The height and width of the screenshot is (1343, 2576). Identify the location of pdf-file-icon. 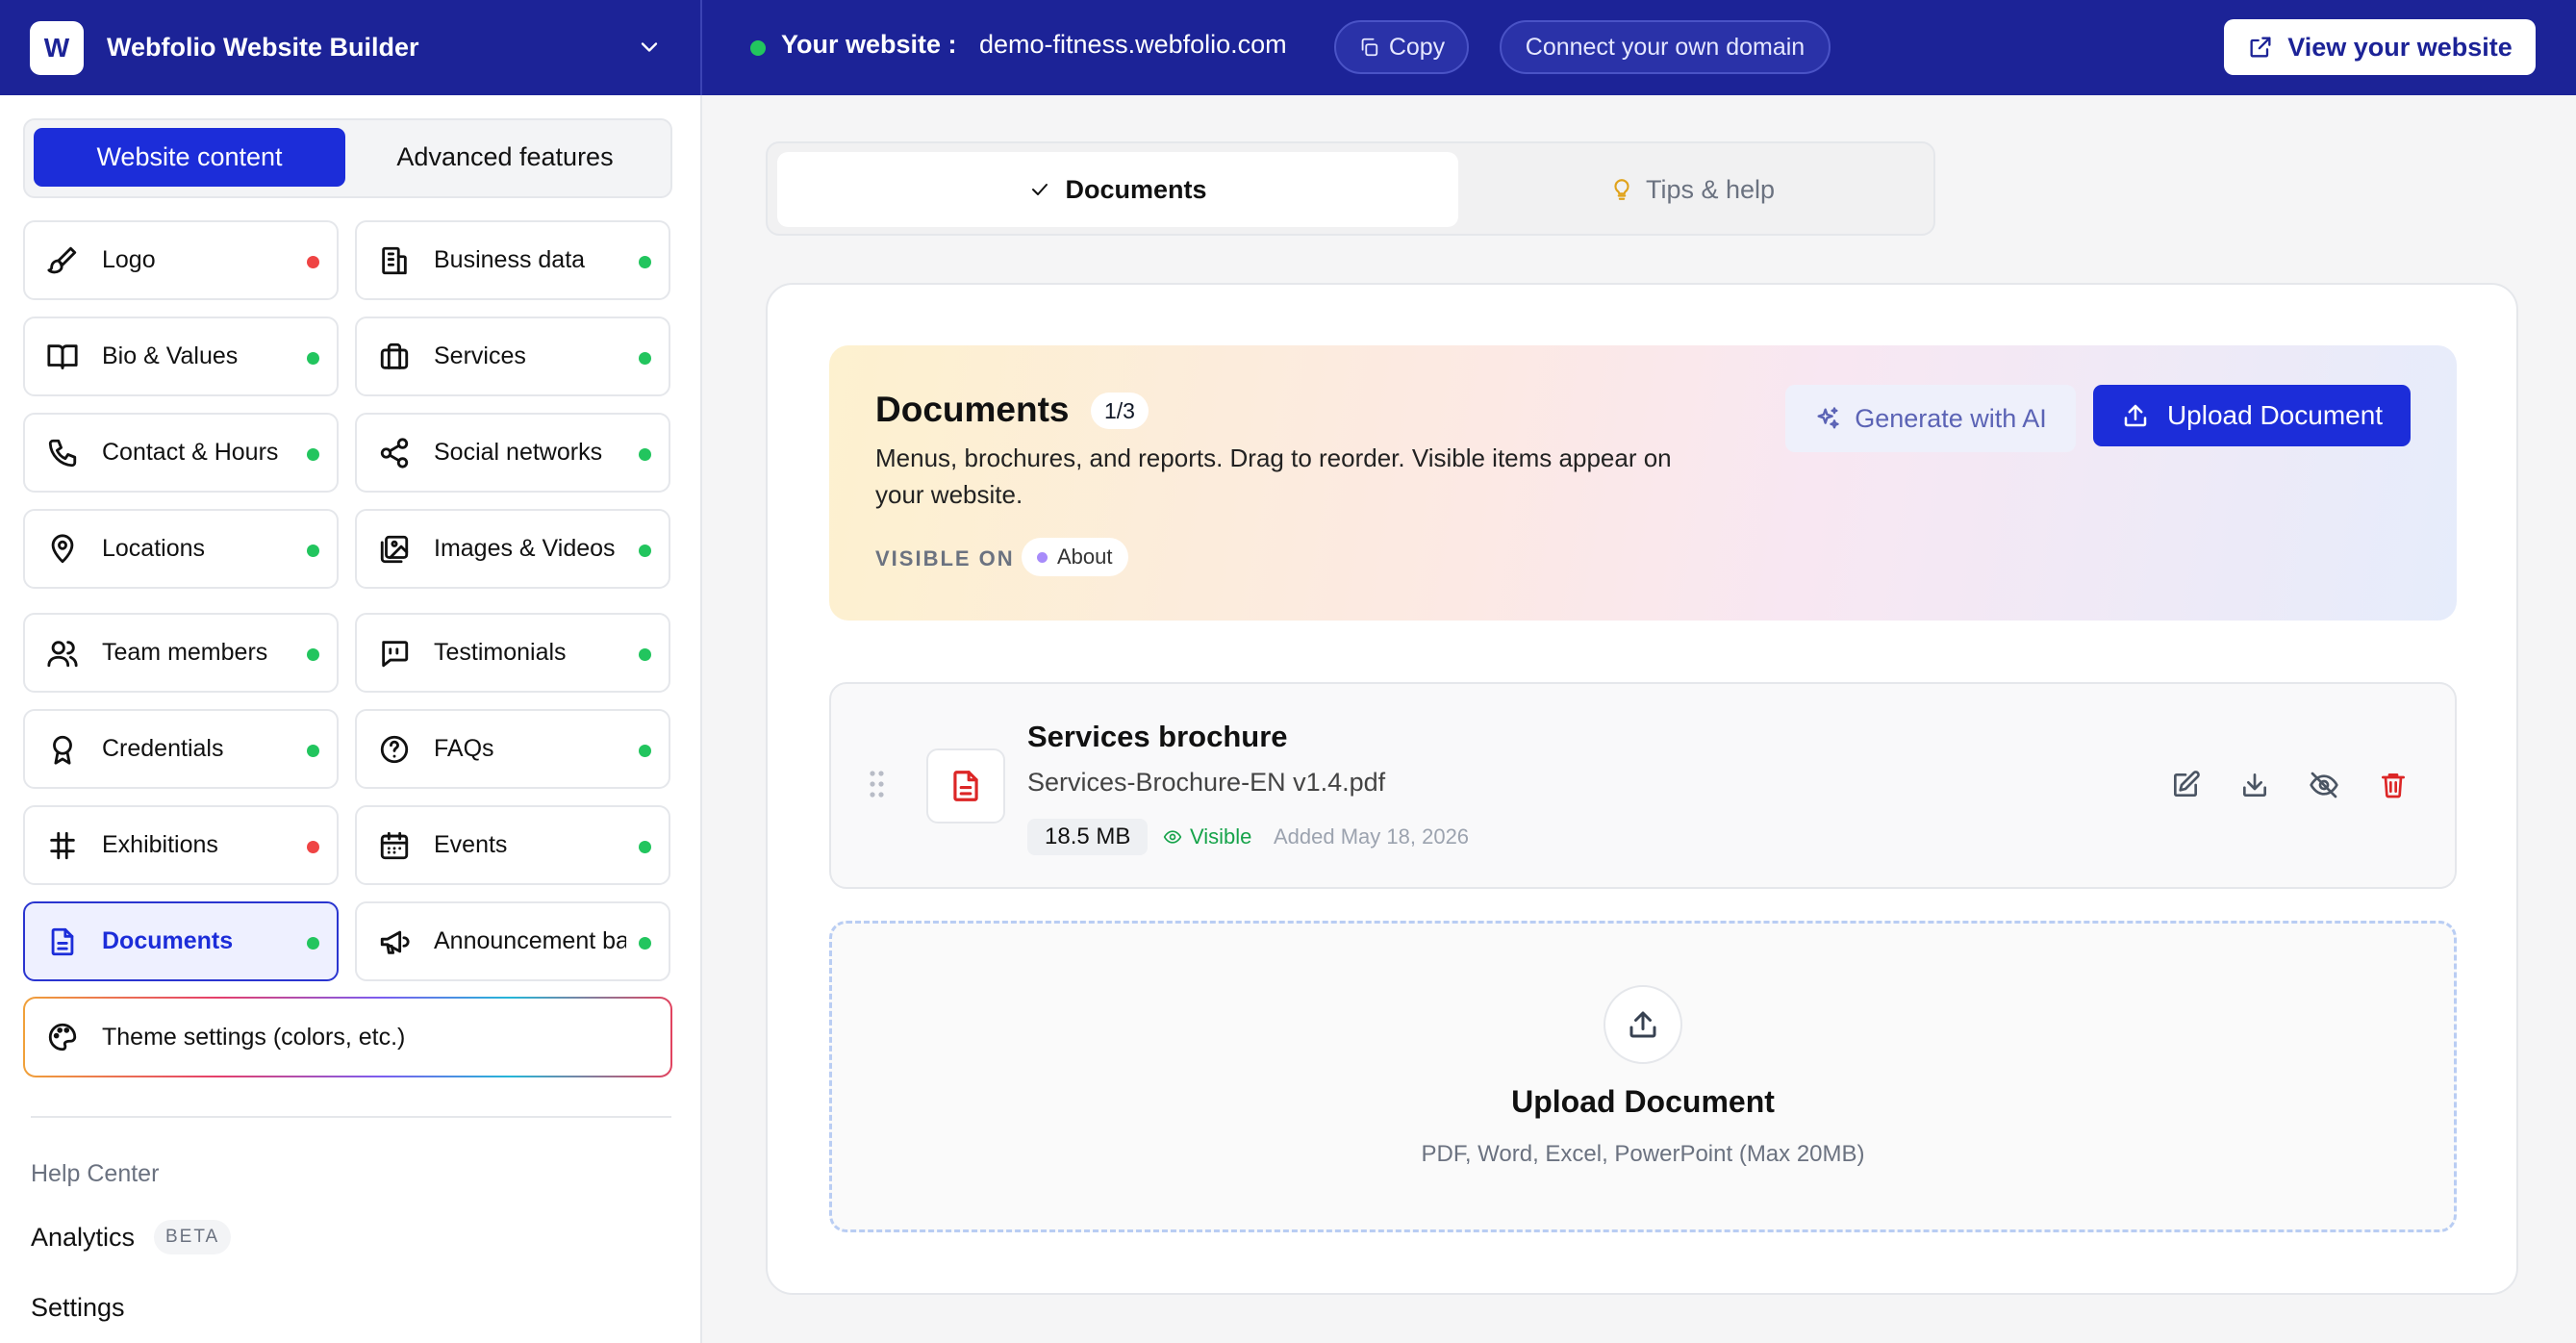
(966, 786).